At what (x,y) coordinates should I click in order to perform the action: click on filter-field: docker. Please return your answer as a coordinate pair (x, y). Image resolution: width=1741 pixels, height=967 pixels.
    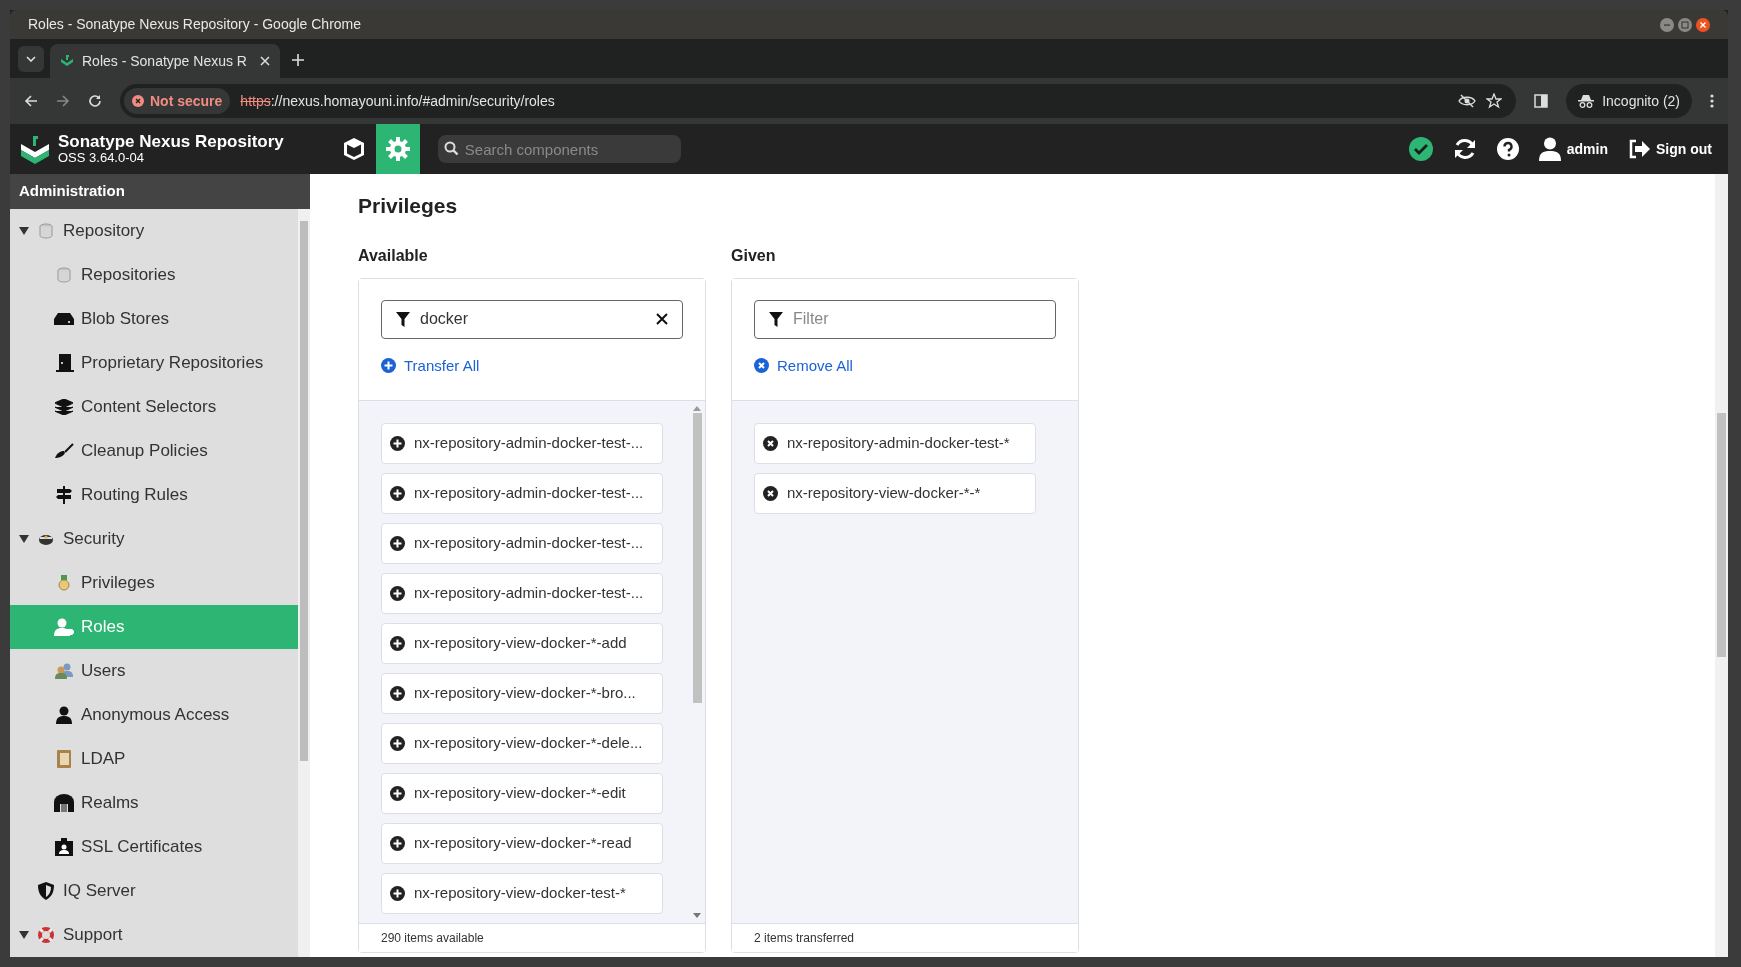
    Looking at the image, I should click on (532, 319).